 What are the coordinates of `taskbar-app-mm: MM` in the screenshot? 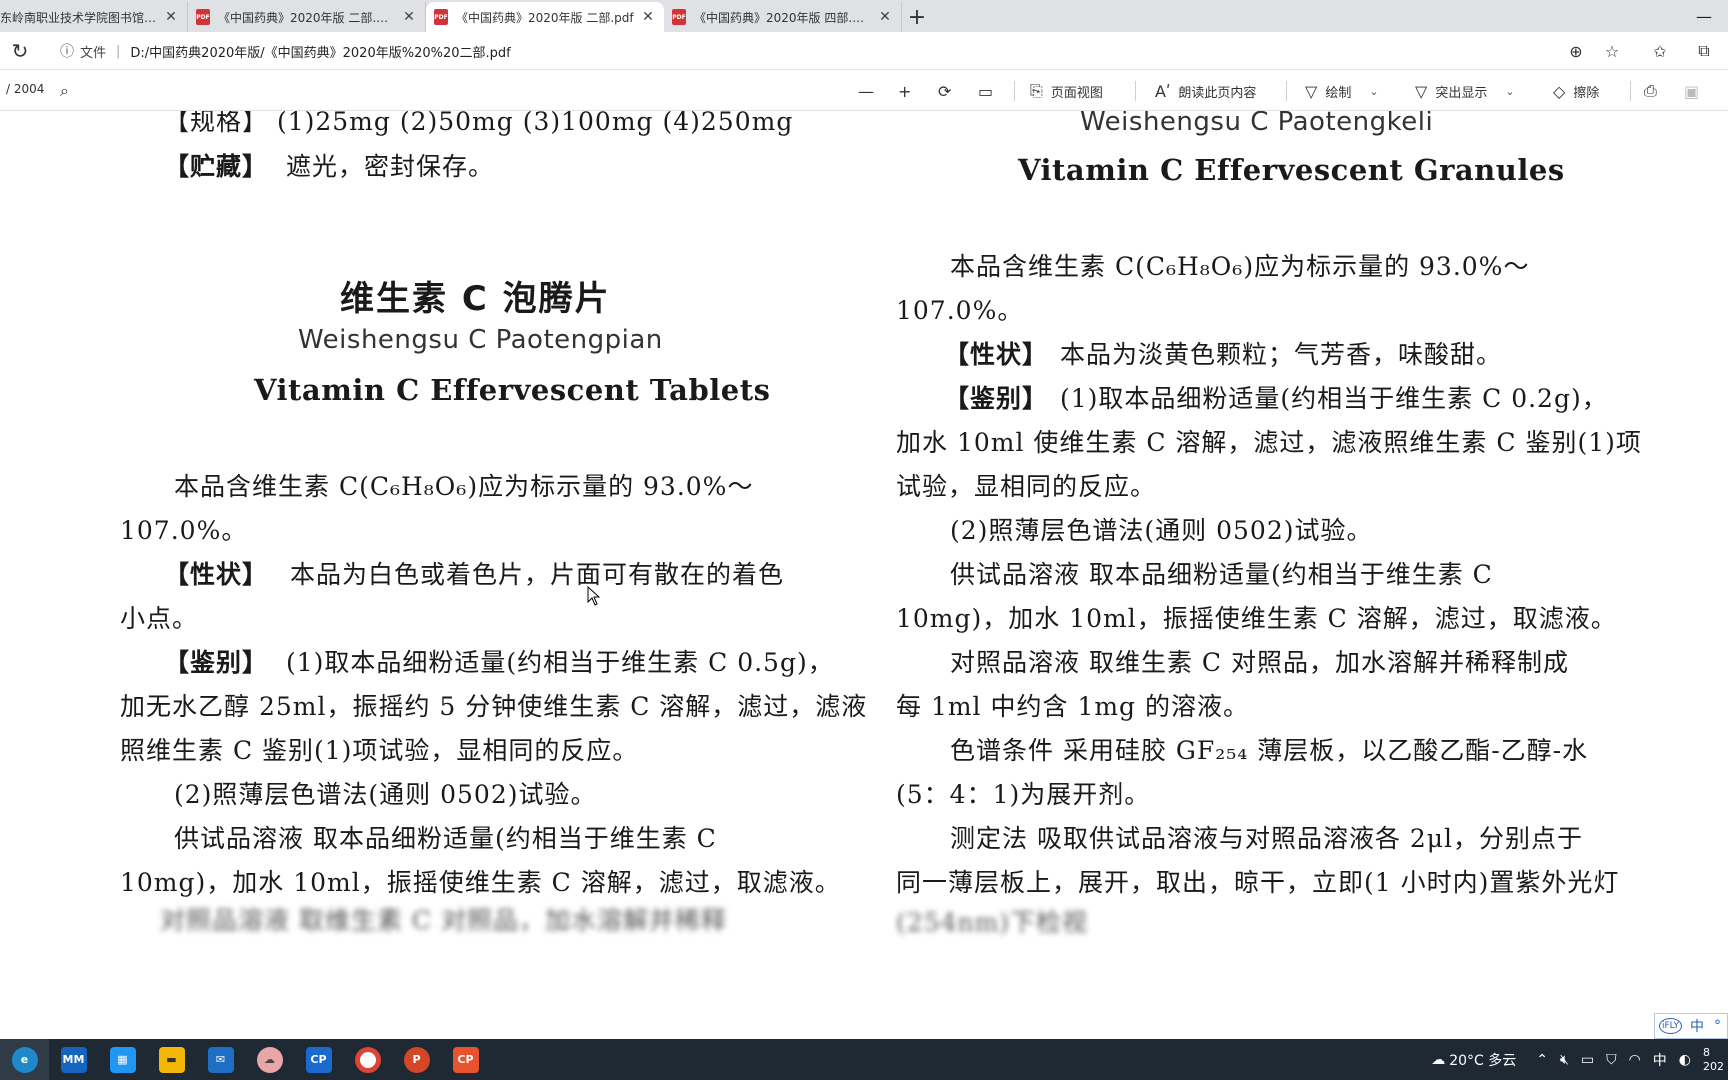 It's located at (73, 1059).